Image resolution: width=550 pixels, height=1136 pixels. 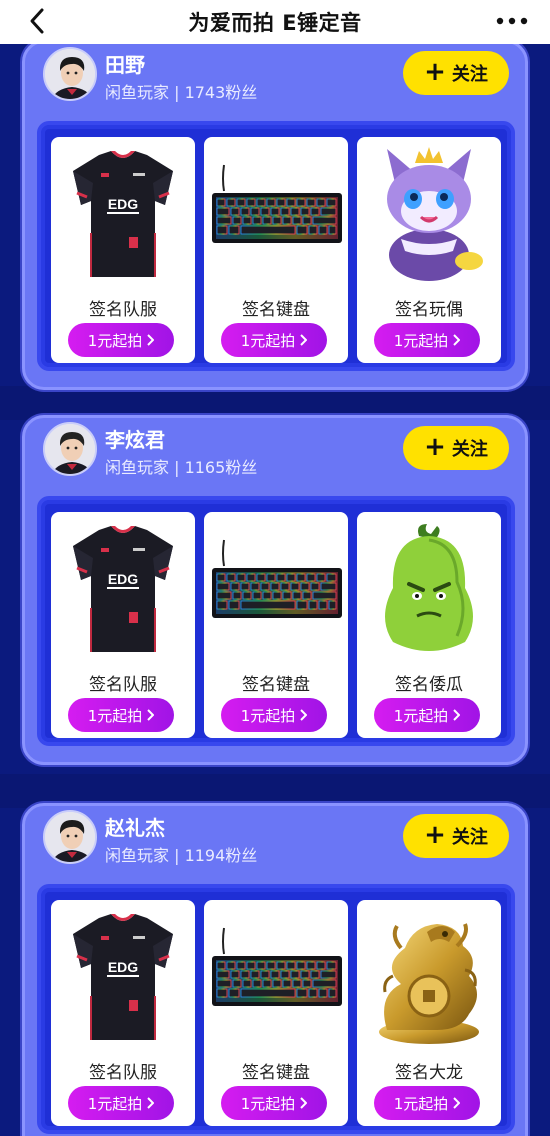 I want to click on chevron-left-icon, so click(x=37, y=21).